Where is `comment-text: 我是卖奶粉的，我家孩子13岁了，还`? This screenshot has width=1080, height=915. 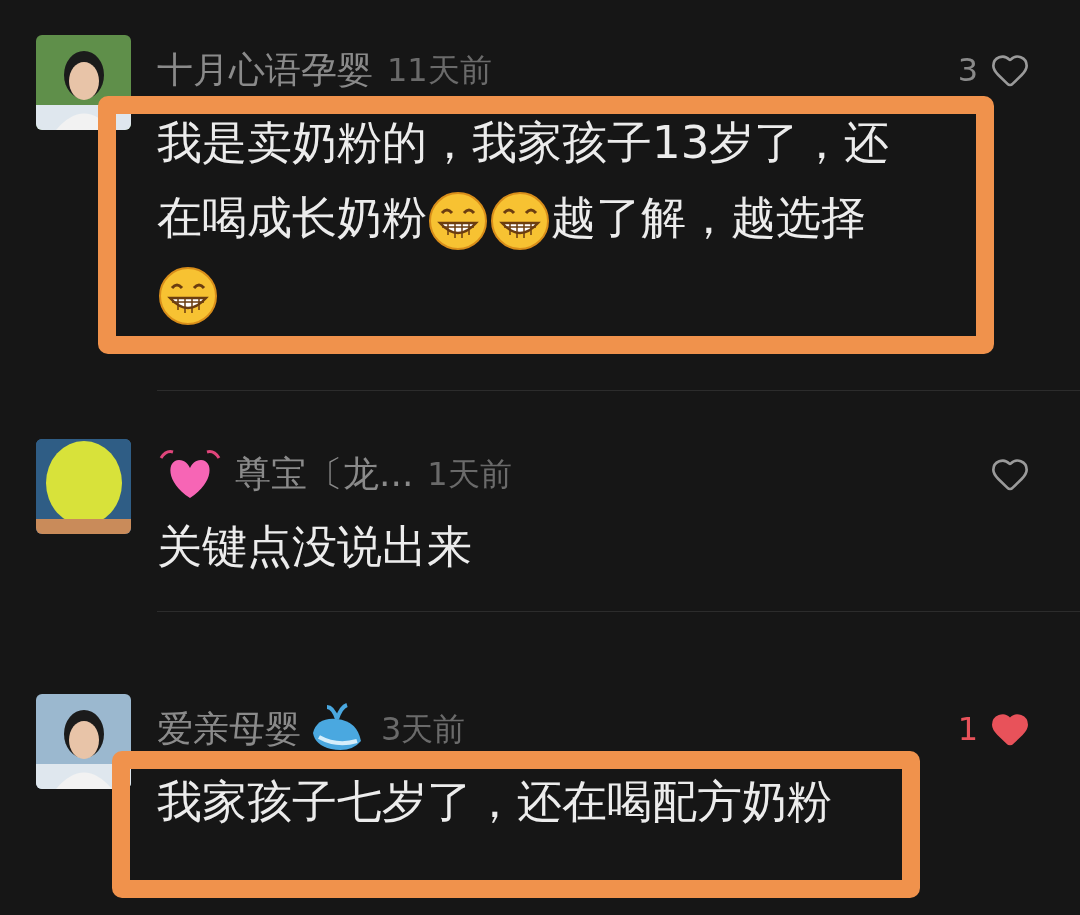 comment-text: 我是卖奶粉的，我家孩子13岁了，还 is located at coordinates (523, 142).